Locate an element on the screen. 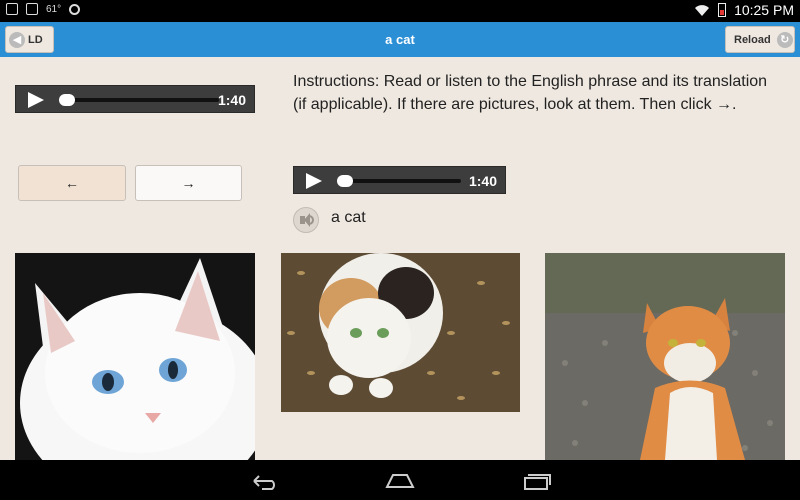 This screenshot has width=800, height=500. audio-player-phrase: 1:40 is located at coordinates (399, 180).